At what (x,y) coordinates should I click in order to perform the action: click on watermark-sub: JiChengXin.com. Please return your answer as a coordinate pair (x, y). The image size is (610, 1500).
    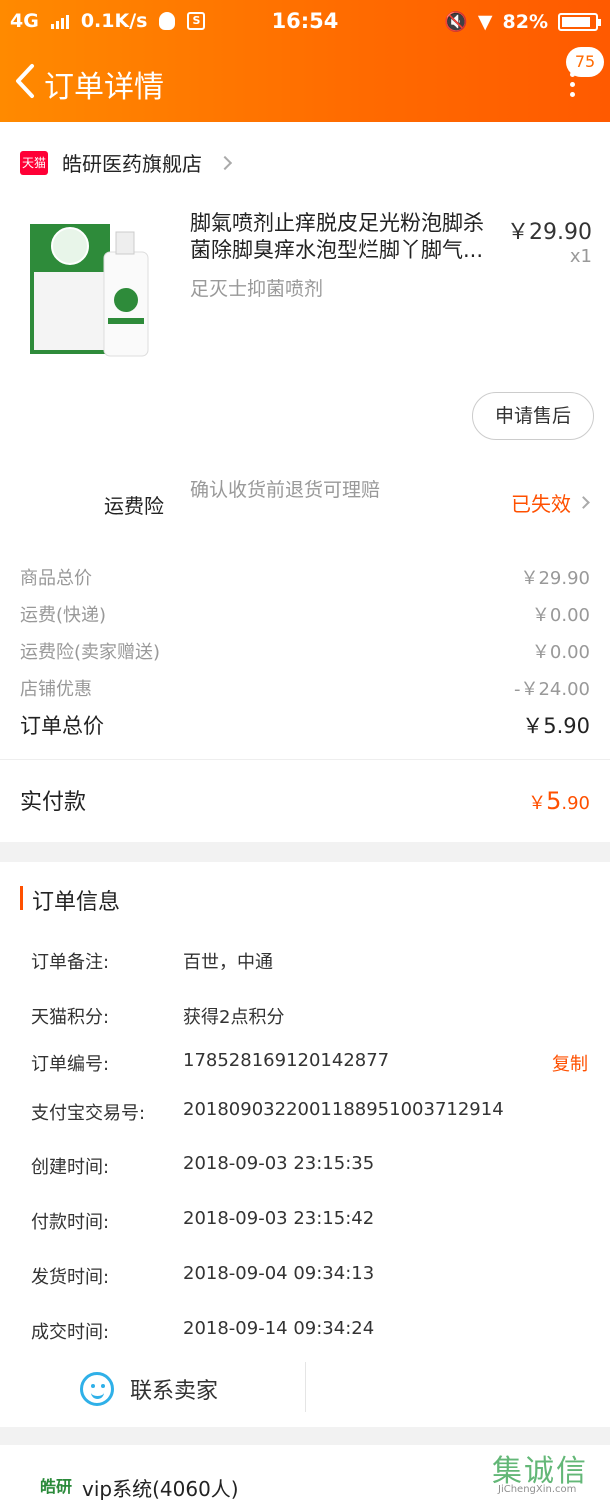
    Looking at the image, I should click on (537, 1489).